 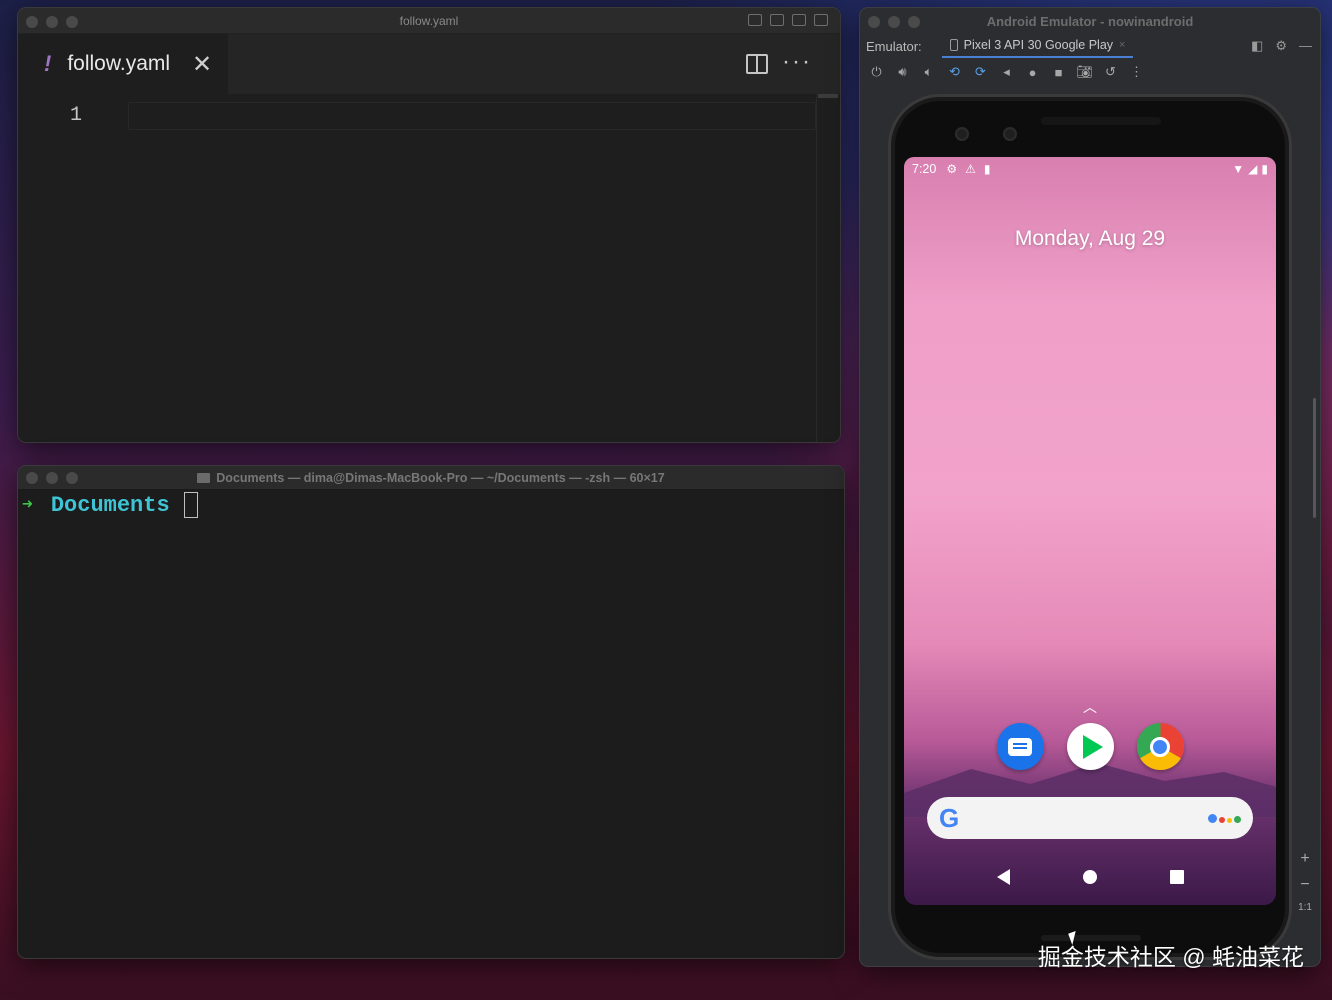 I want to click on line-number: 1, so click(x=76, y=115).